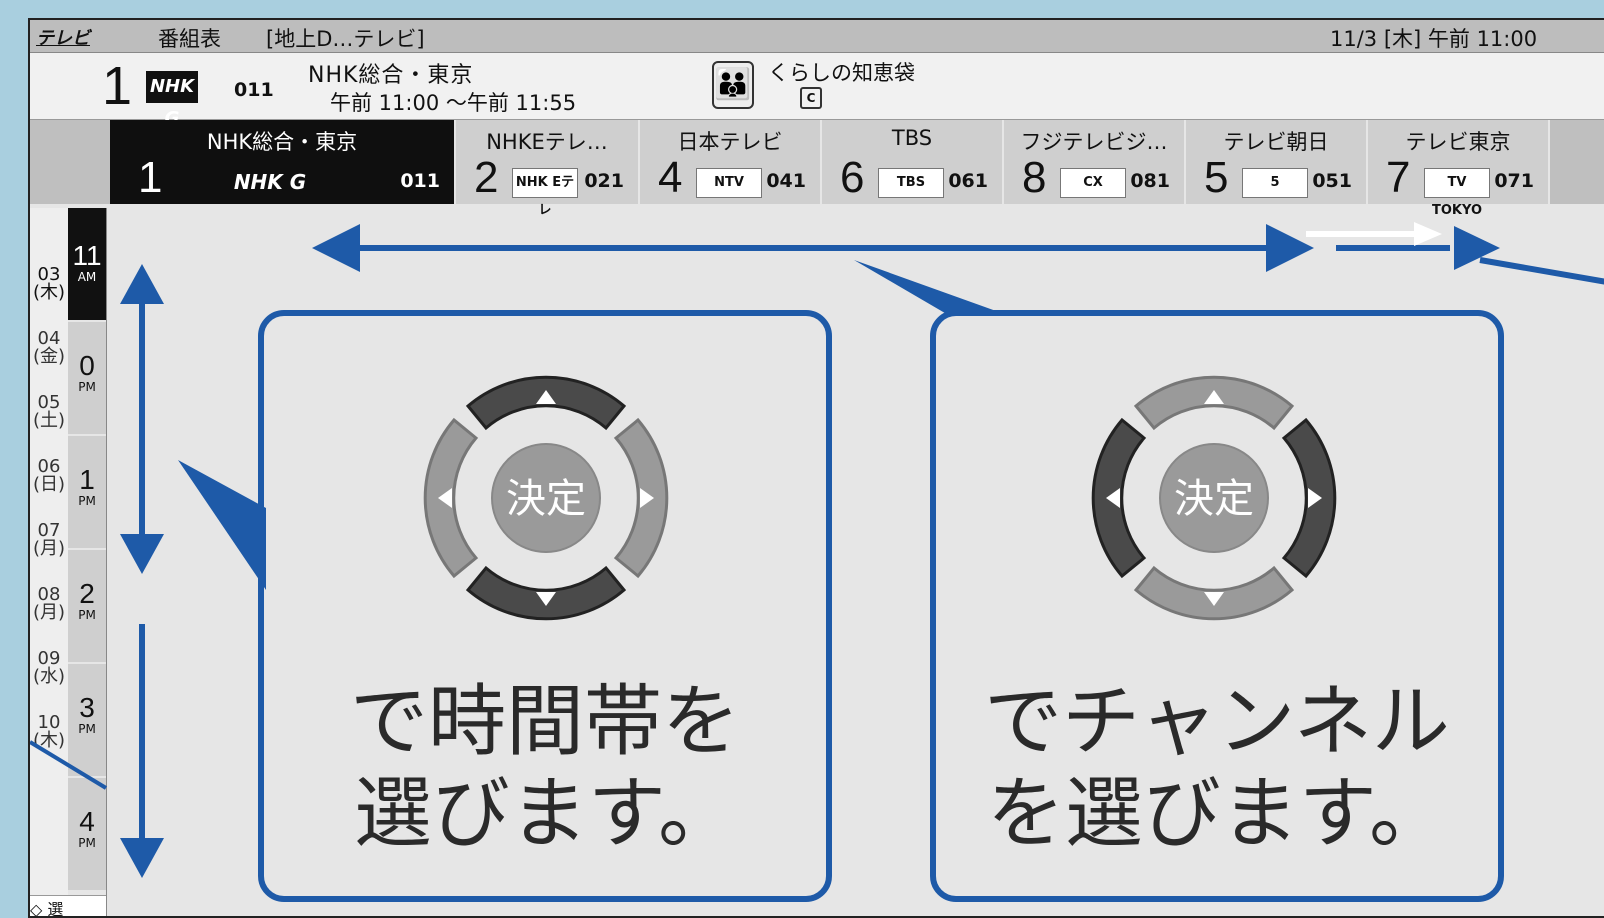 The width and height of the screenshot is (1604, 918). What do you see at coordinates (932, 288) in the screenshot?
I see `channel-callout-pointer` at bounding box center [932, 288].